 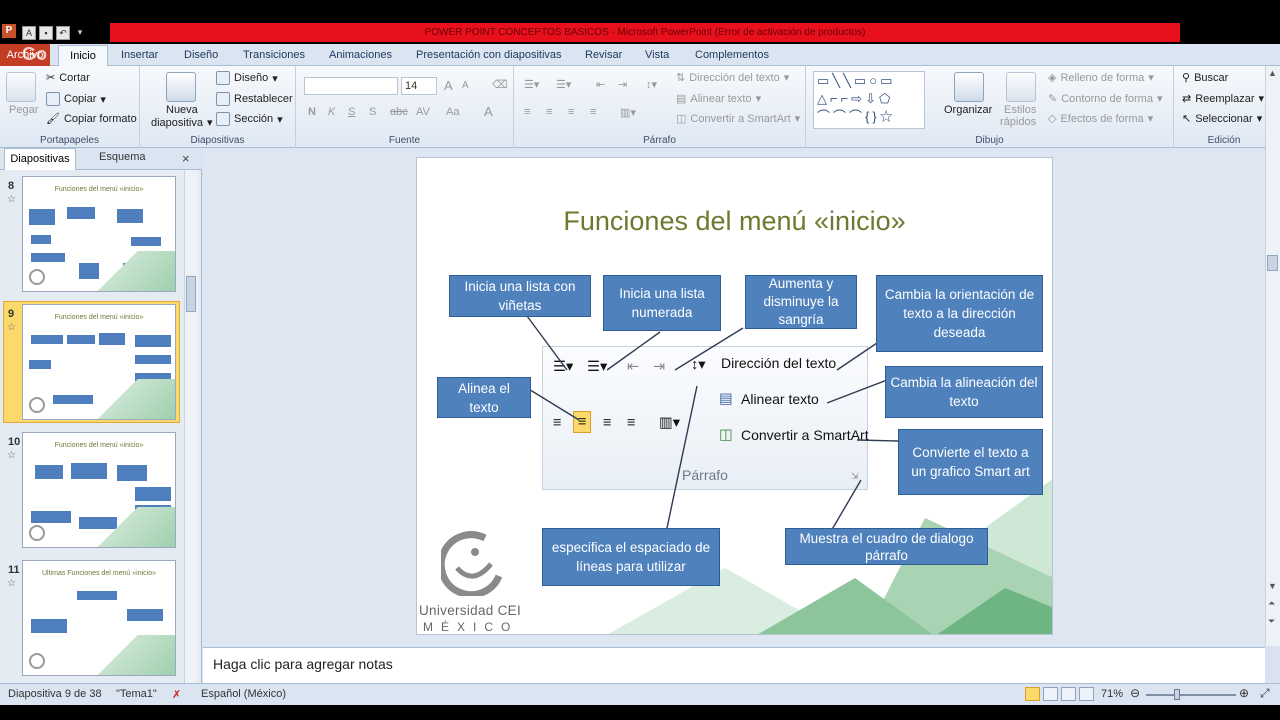 I want to click on paste-icon, so click(x=21, y=87).